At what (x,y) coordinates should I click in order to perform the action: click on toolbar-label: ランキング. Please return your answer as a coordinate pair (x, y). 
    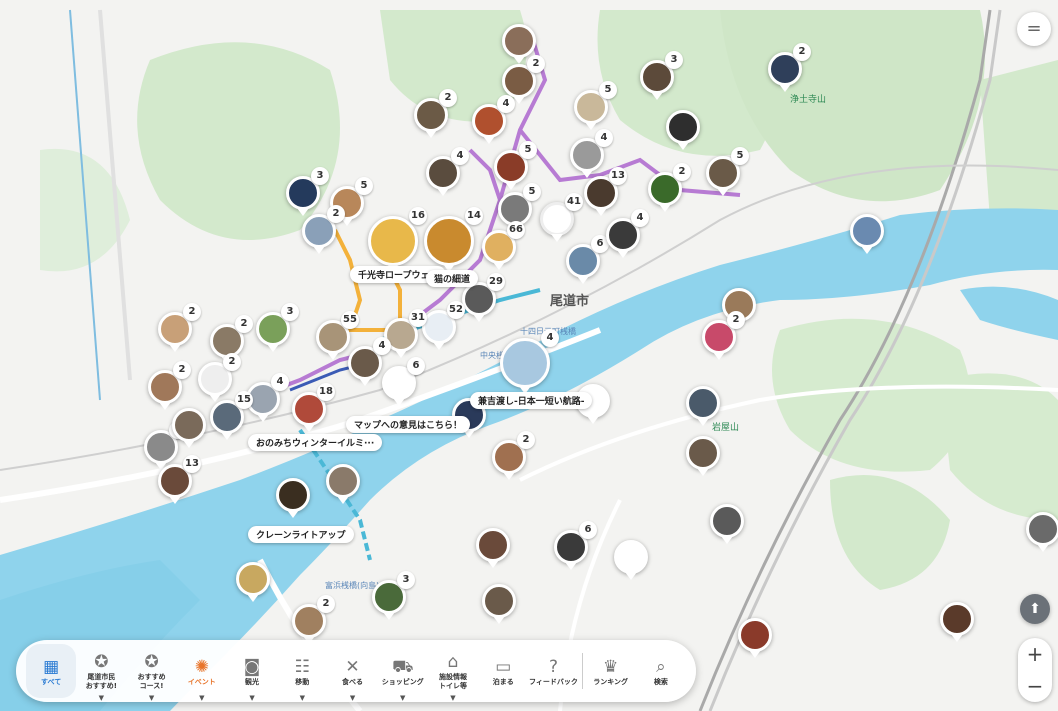
    Looking at the image, I should click on (611, 681).